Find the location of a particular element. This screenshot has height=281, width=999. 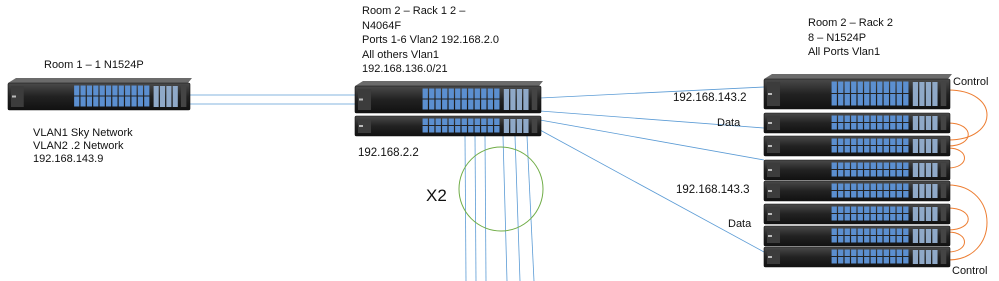

site-a-line: 192.168.143.9 is located at coordinates (68, 159).